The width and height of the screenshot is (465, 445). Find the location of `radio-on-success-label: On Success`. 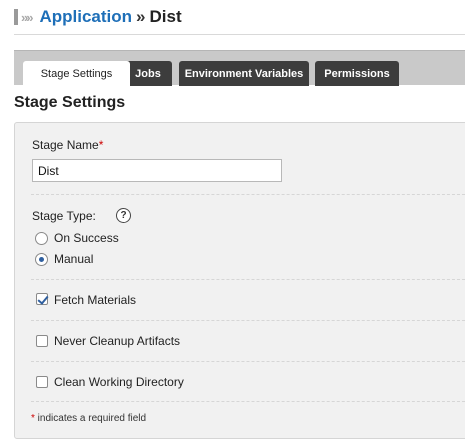

radio-on-success-label: On Success is located at coordinates (86, 238).